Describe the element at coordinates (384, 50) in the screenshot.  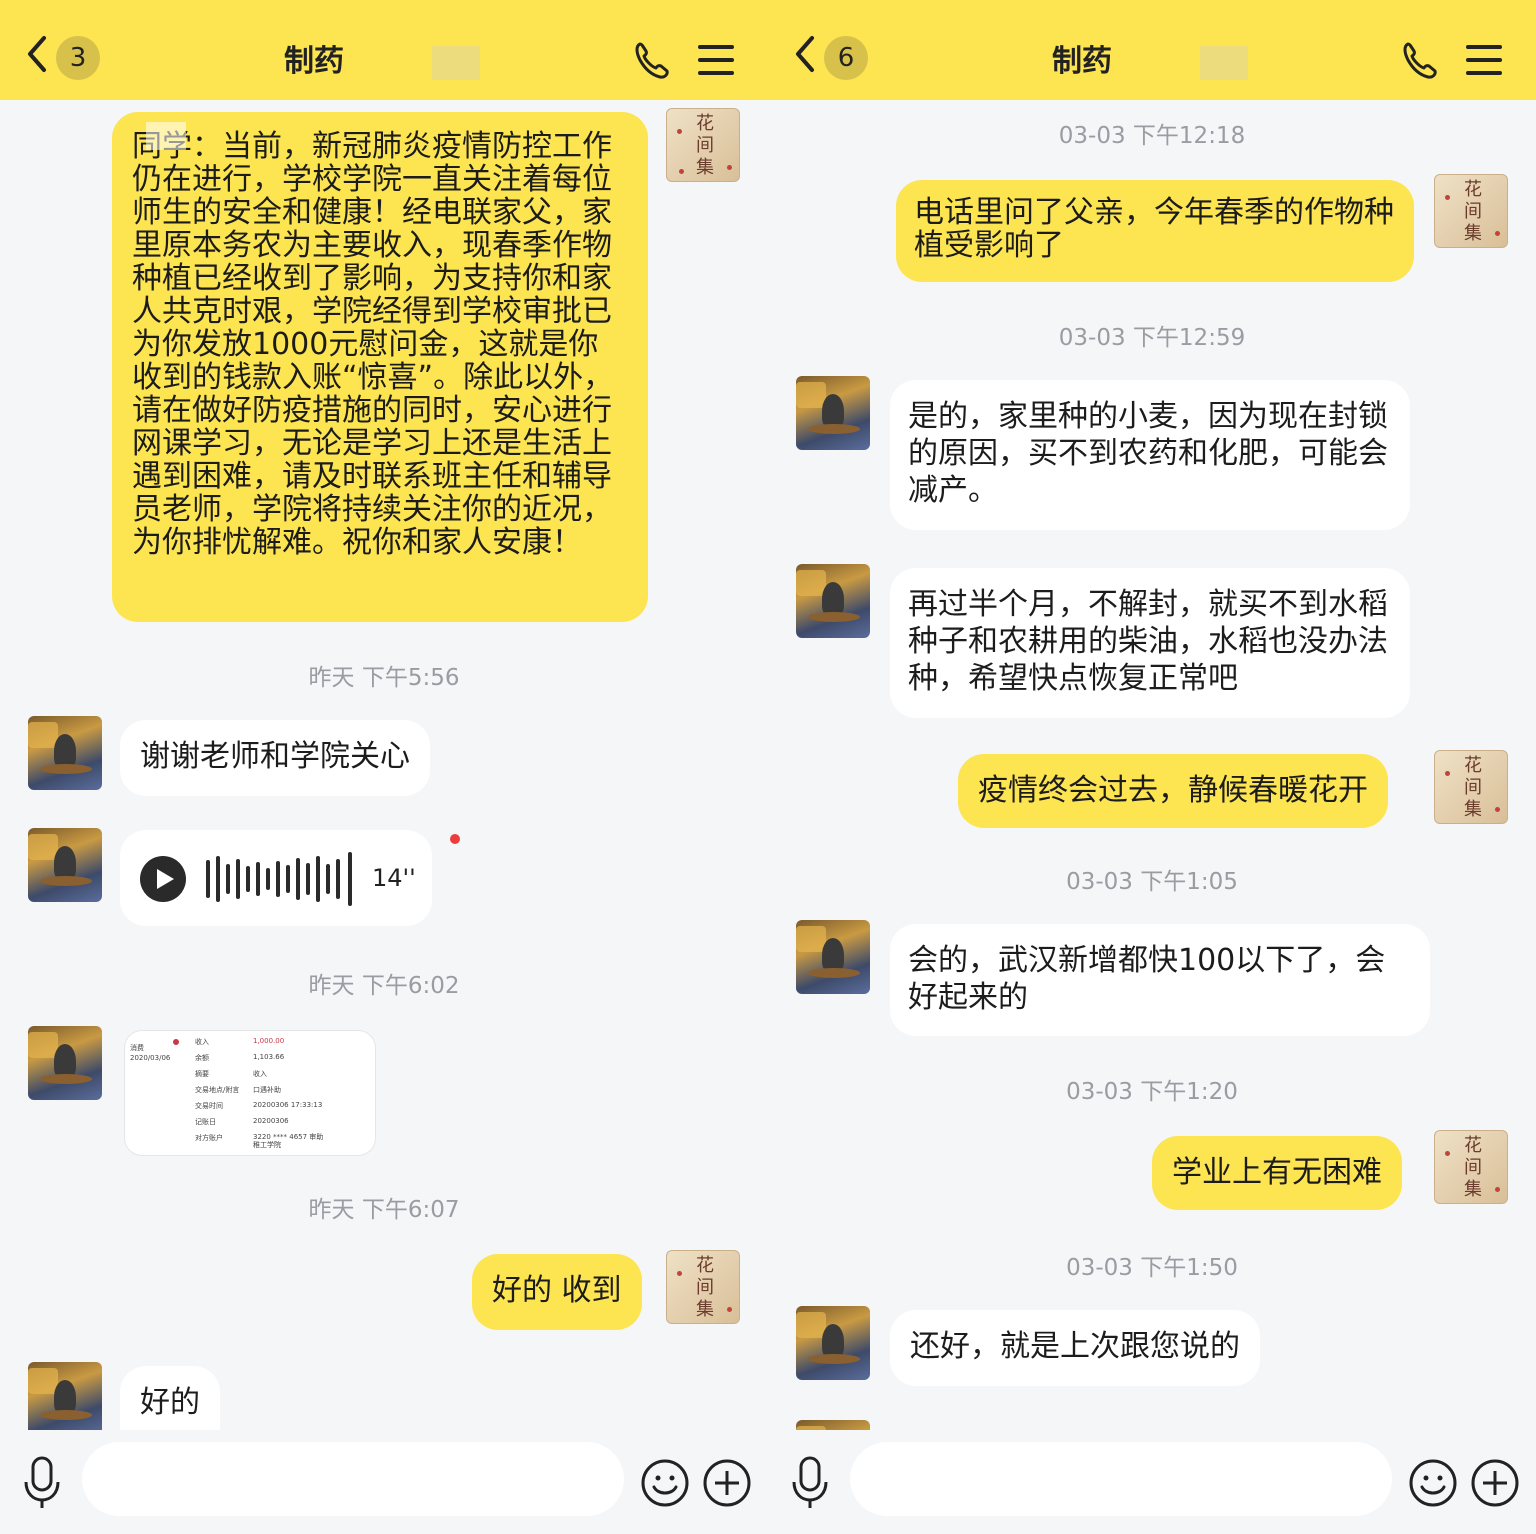
I see `chat-header: 3 制药` at that location.